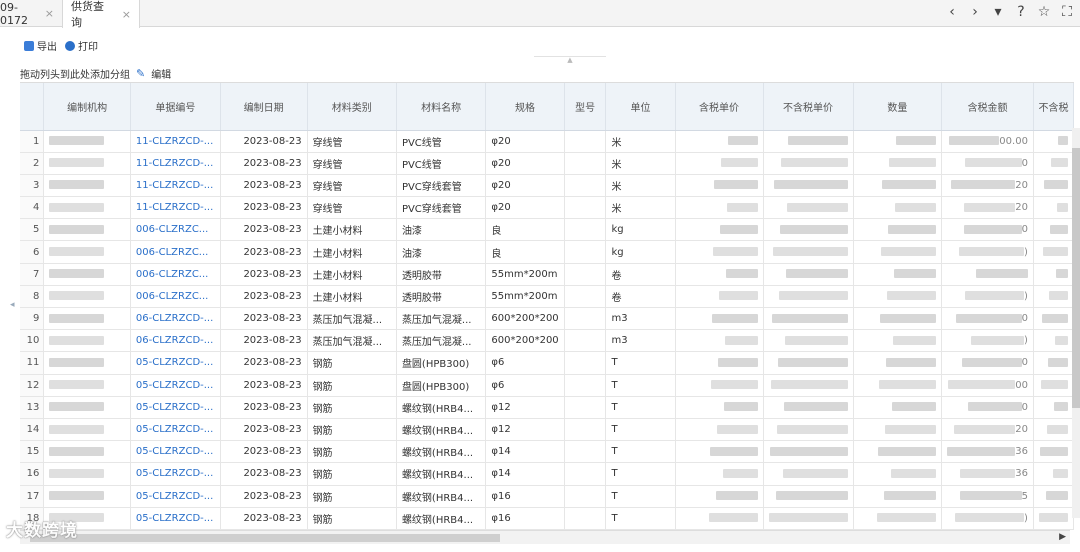 This screenshot has width=1080, height=552. I want to click on table-row: 6 006-CLZRZC... 2023-08-23 土建小材料 油漆良 kg), so click(547, 252).